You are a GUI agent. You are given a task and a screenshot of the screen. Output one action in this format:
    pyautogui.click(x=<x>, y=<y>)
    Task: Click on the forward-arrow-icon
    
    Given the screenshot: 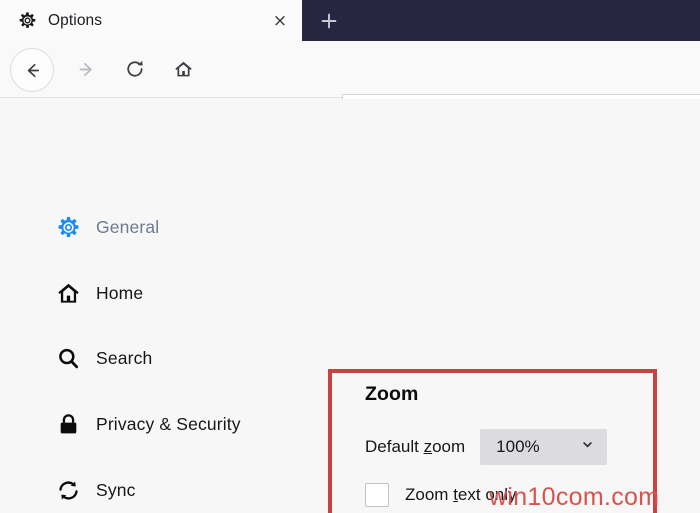 What is the action you would take?
    pyautogui.click(x=83, y=69)
    